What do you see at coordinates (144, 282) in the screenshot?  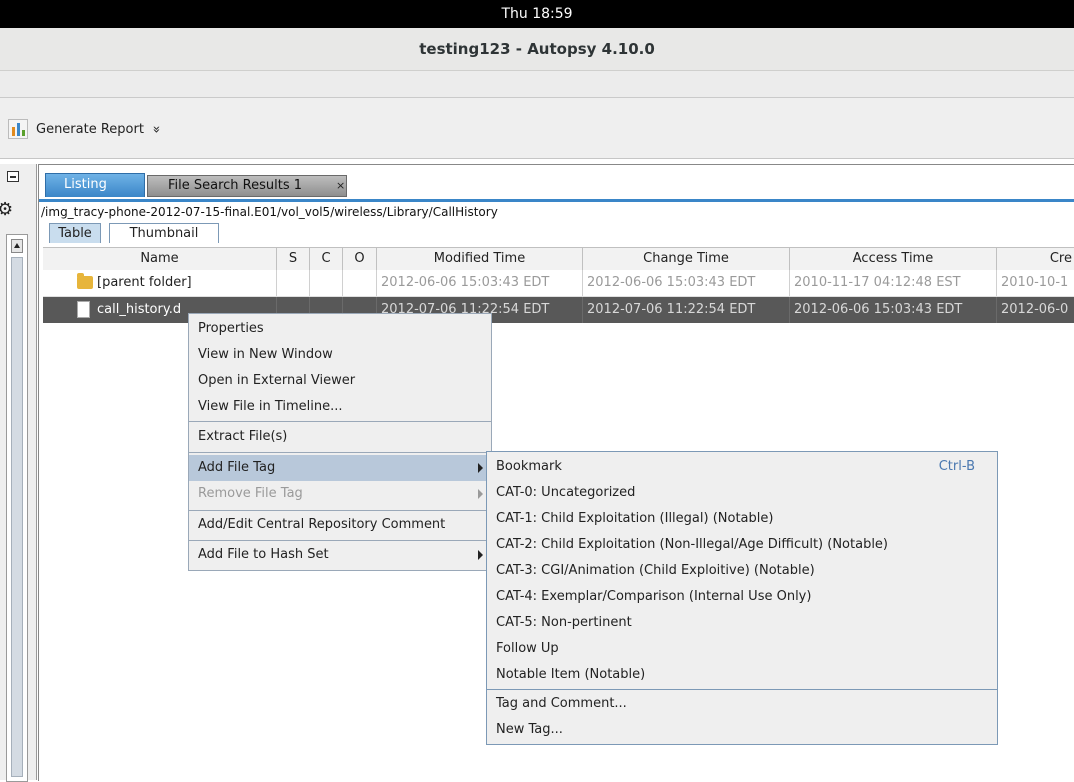 I see `row-name: [parent folder]` at bounding box center [144, 282].